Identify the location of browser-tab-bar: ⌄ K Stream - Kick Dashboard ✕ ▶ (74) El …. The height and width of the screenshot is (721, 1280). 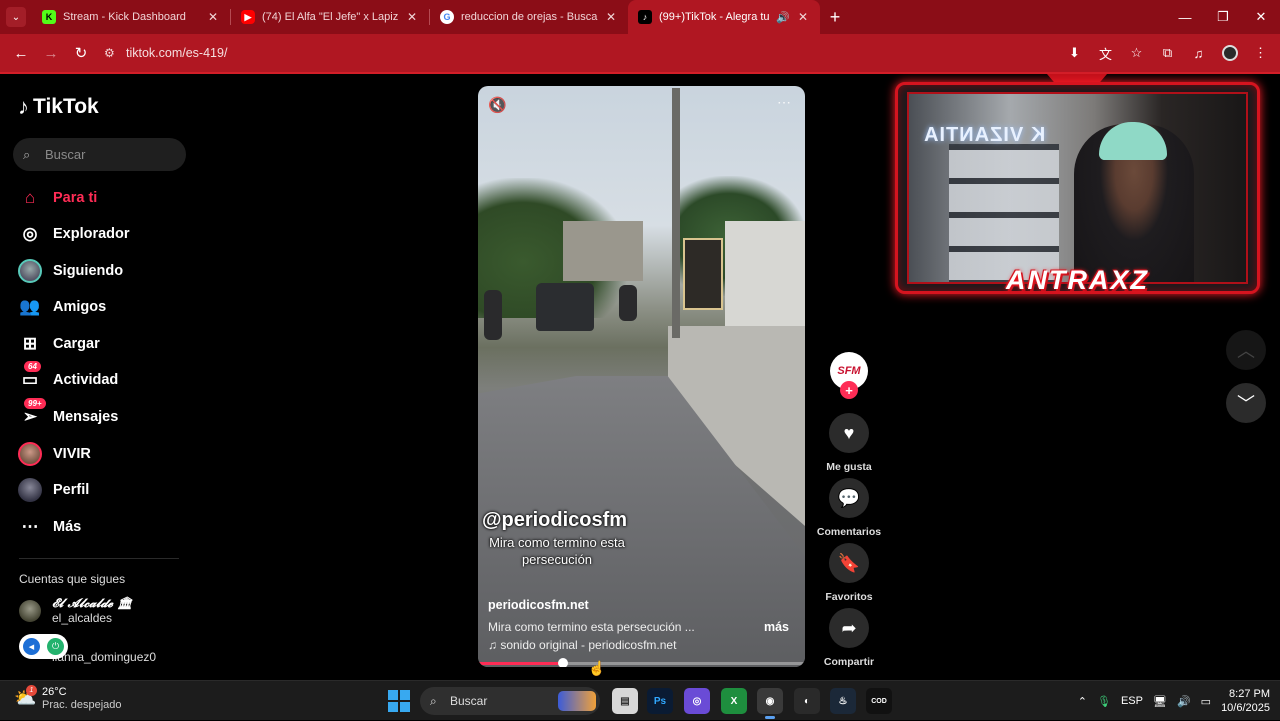
(640, 17).